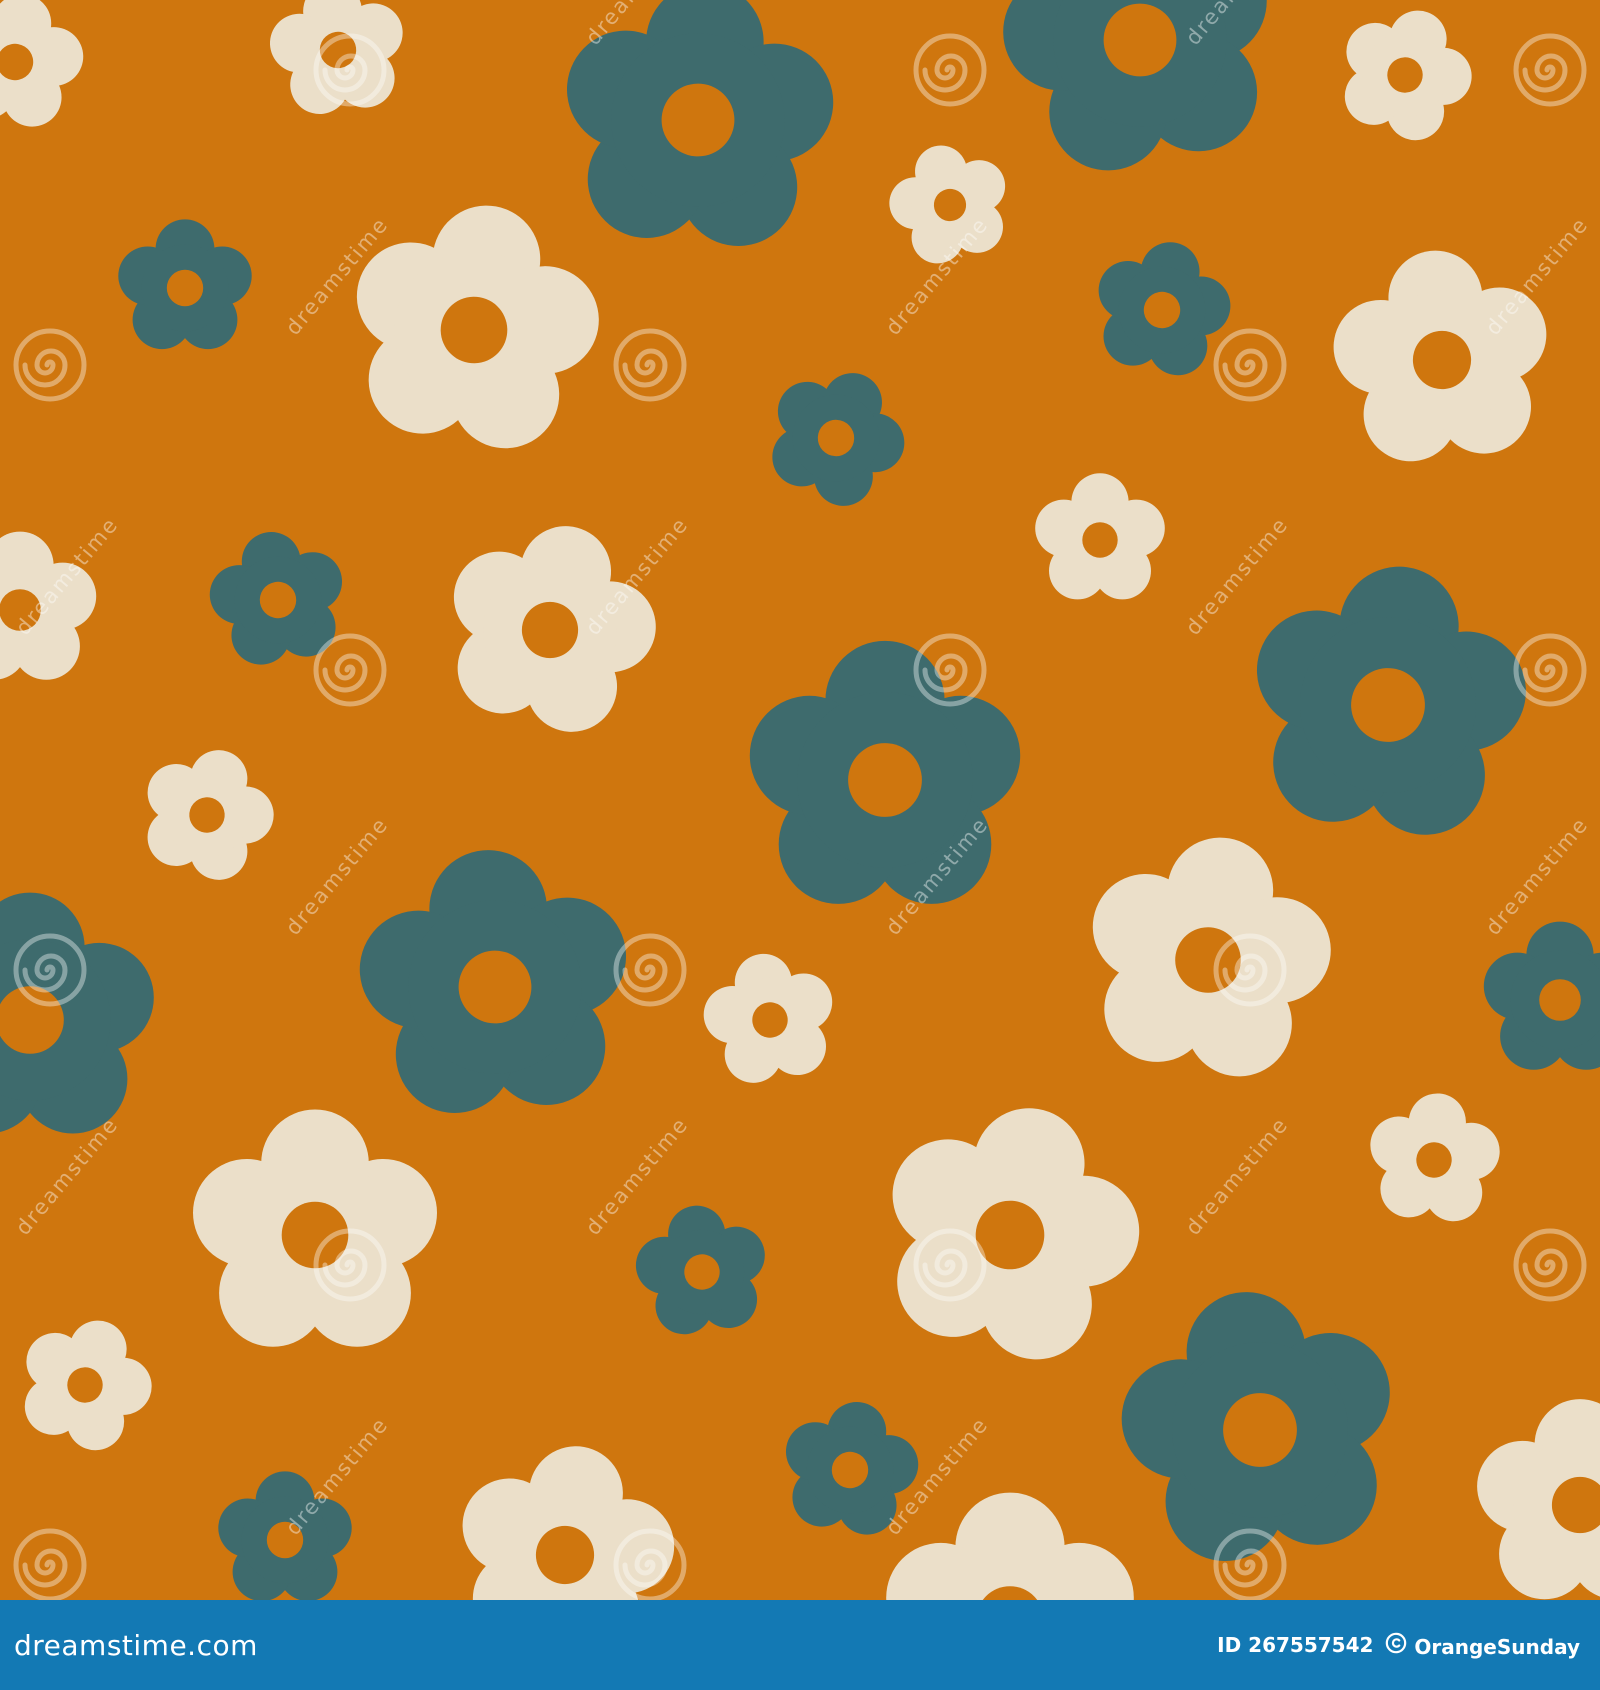 The height and width of the screenshot is (1690, 1600). I want to click on credit-bar: dreamstime.com ID 267557542 OrangeSunday, so click(800, 1645).